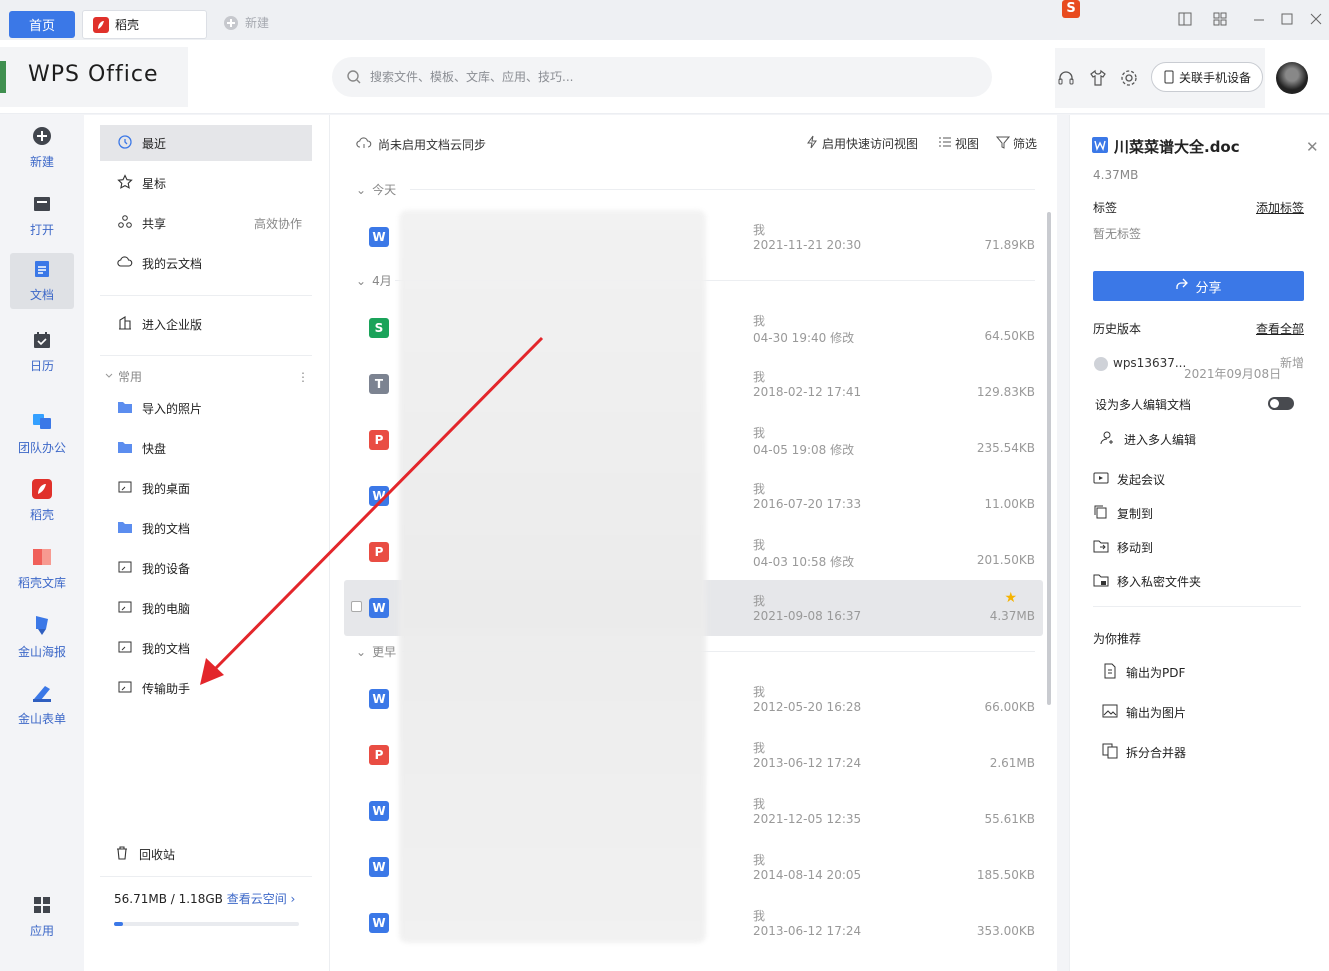 The height and width of the screenshot is (971, 1329). I want to click on view-cloud-space-link: 查看云空间 ›, so click(261, 899).